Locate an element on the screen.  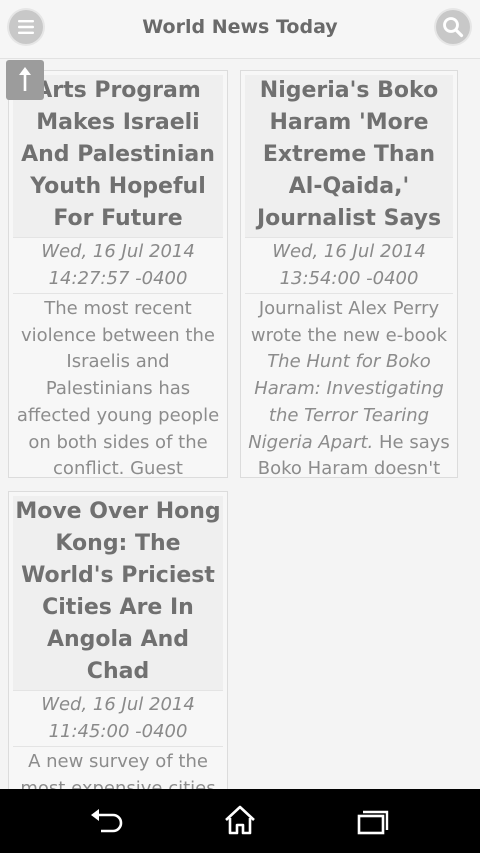
app-header: World News Today is located at coordinates (240, 29).